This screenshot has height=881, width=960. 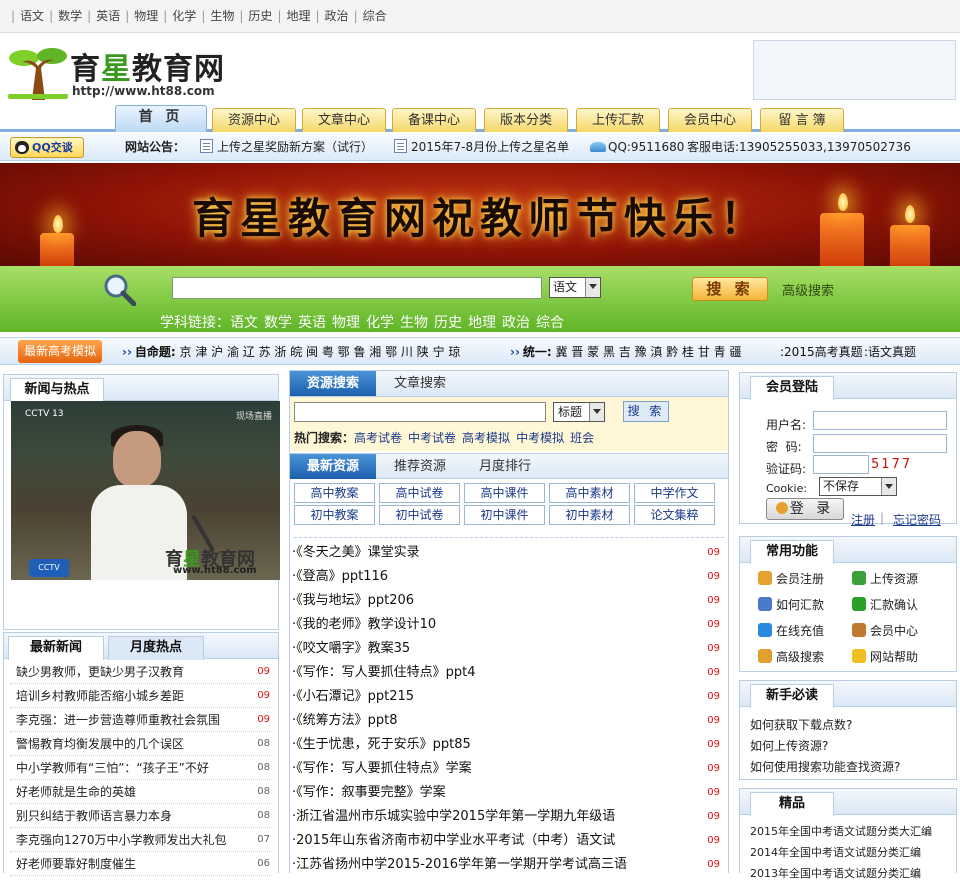 I want to click on nav-tab-1: 首 页, so click(x=161, y=118).